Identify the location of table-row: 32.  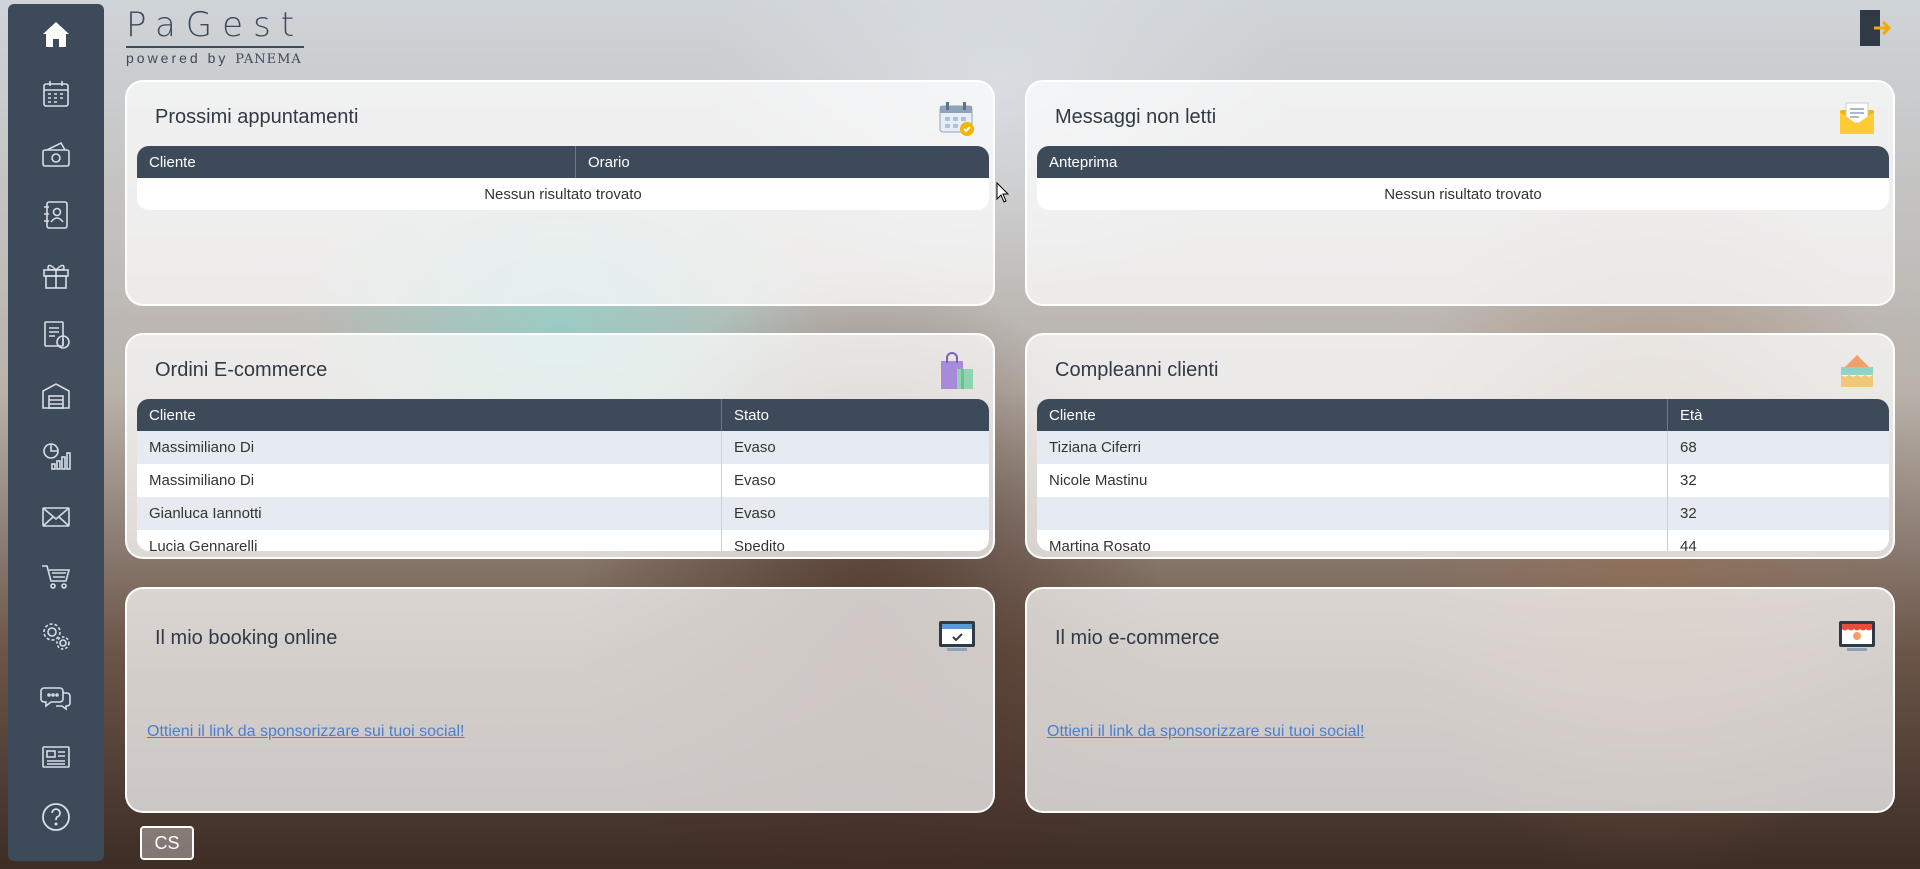
(1463, 513).